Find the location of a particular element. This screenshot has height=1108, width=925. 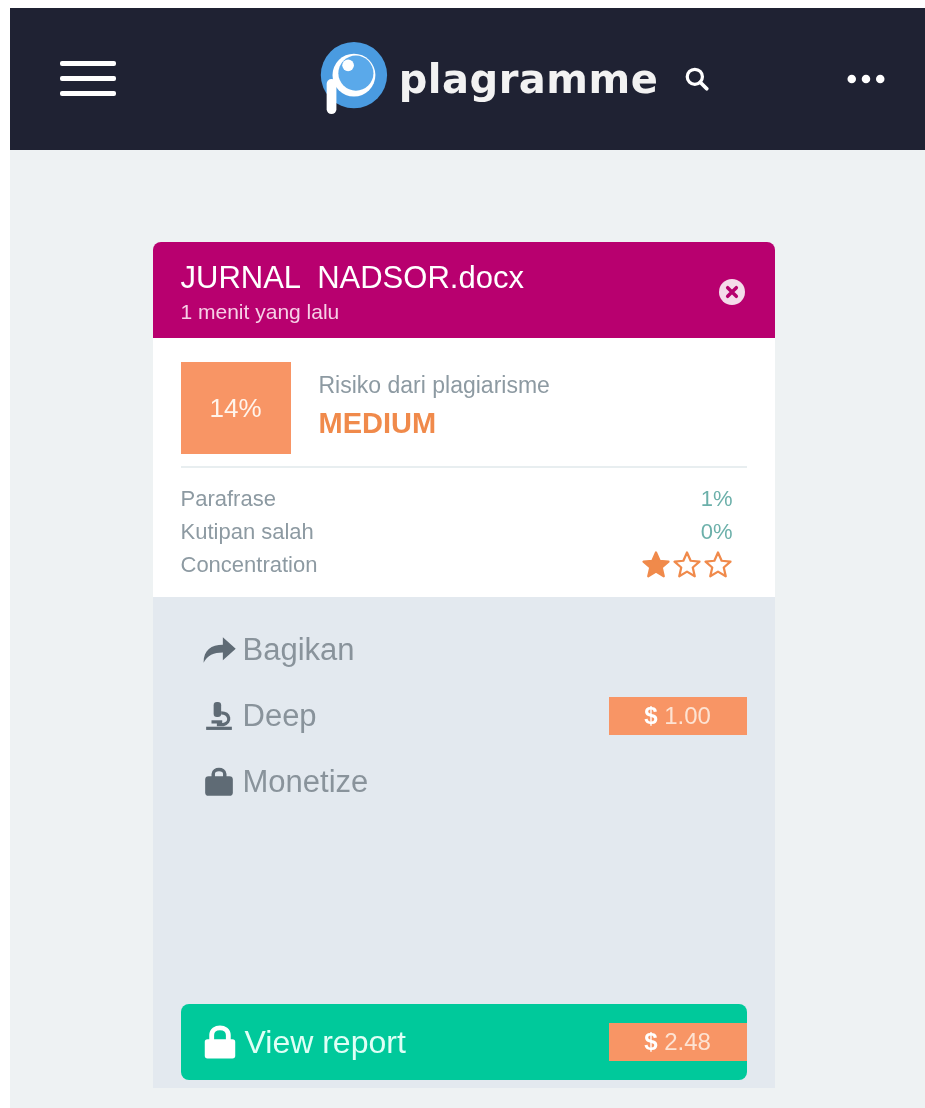

close-icon is located at coordinates (731, 292).